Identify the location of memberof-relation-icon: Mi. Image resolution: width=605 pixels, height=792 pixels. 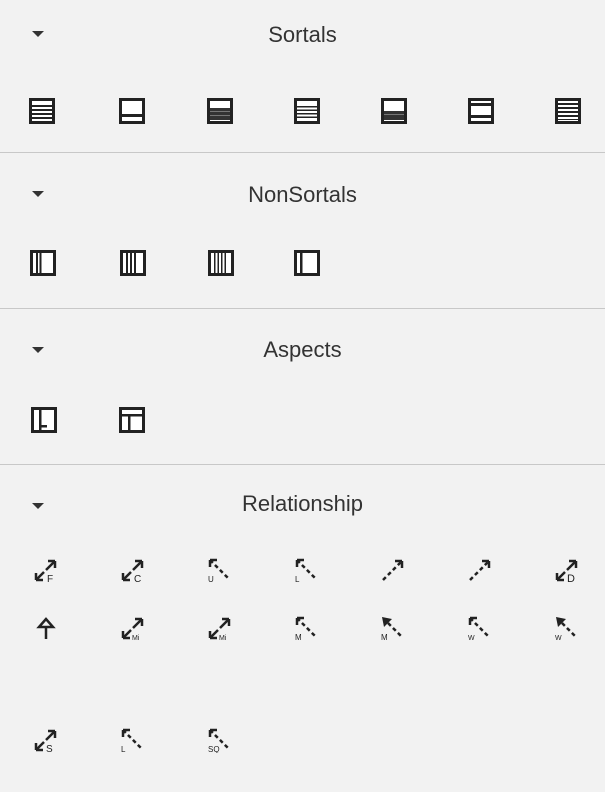
(133, 628).